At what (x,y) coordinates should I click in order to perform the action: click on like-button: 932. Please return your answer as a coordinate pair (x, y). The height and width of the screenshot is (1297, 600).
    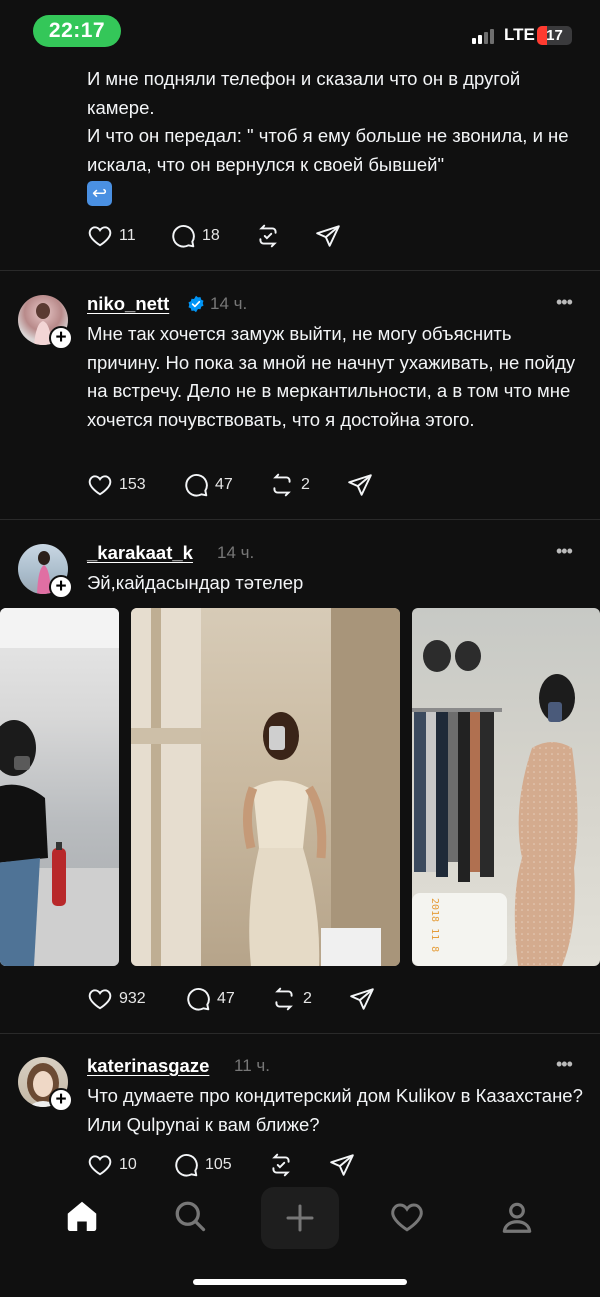
    Looking at the image, I should click on (116, 999).